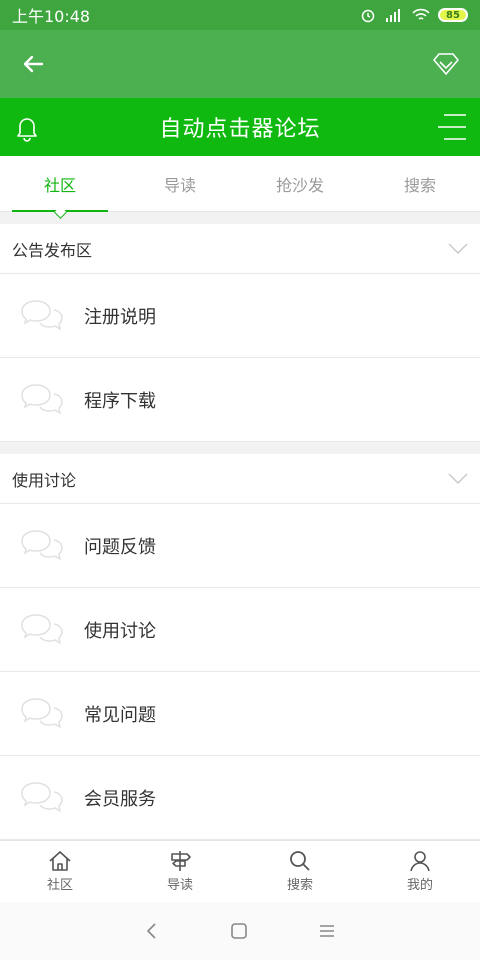 This screenshot has height=960, width=480. I want to click on list-item: 使用讨论, so click(240, 630).